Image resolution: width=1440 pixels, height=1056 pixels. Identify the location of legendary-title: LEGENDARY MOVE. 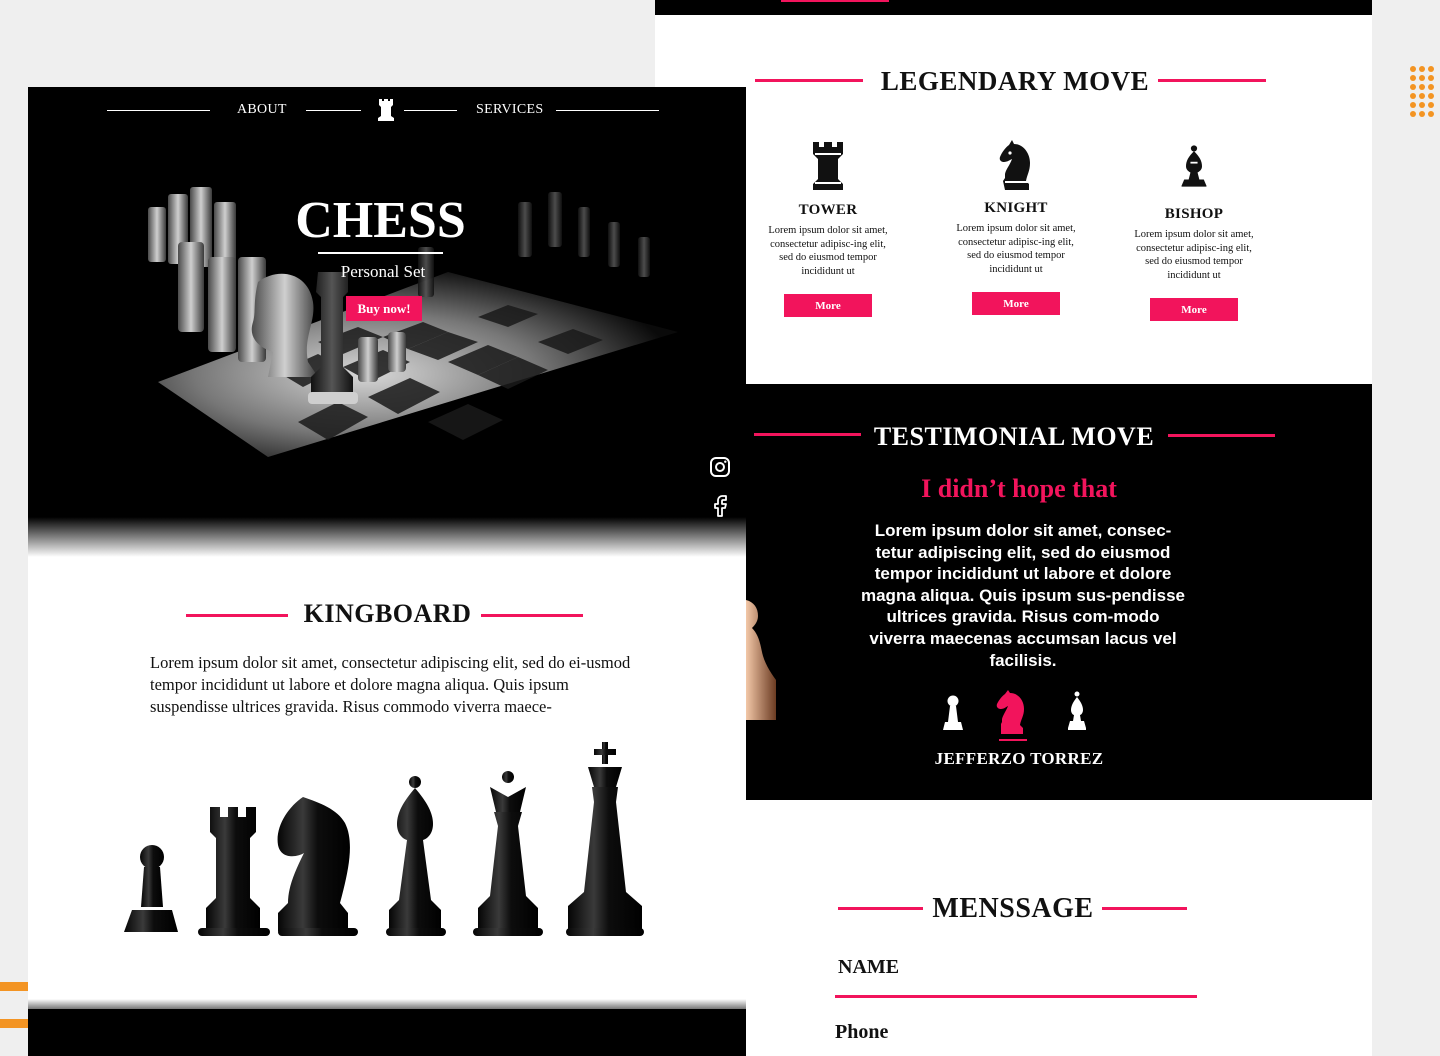
(1015, 81).